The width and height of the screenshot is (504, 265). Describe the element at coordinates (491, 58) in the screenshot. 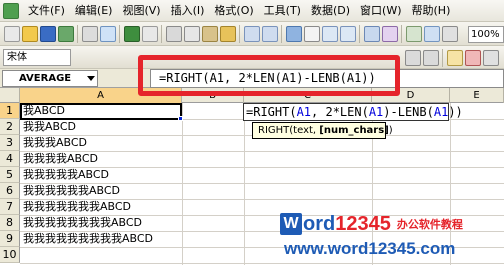

I see `borders-icon` at that location.